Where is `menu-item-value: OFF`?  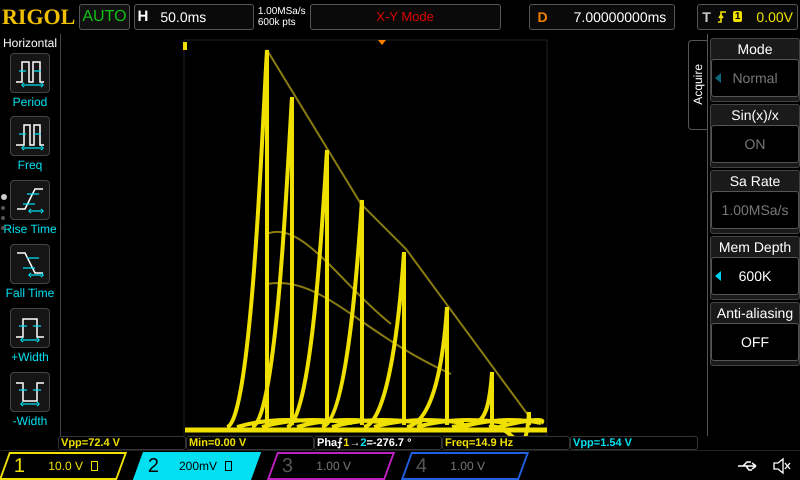
menu-item-value: OFF is located at coordinates (755, 342).